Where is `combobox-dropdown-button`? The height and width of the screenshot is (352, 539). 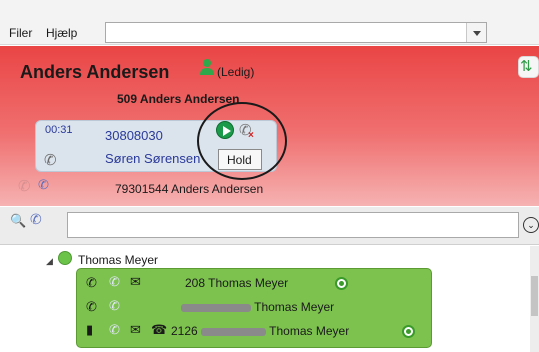 combobox-dropdown-button is located at coordinates (476, 32).